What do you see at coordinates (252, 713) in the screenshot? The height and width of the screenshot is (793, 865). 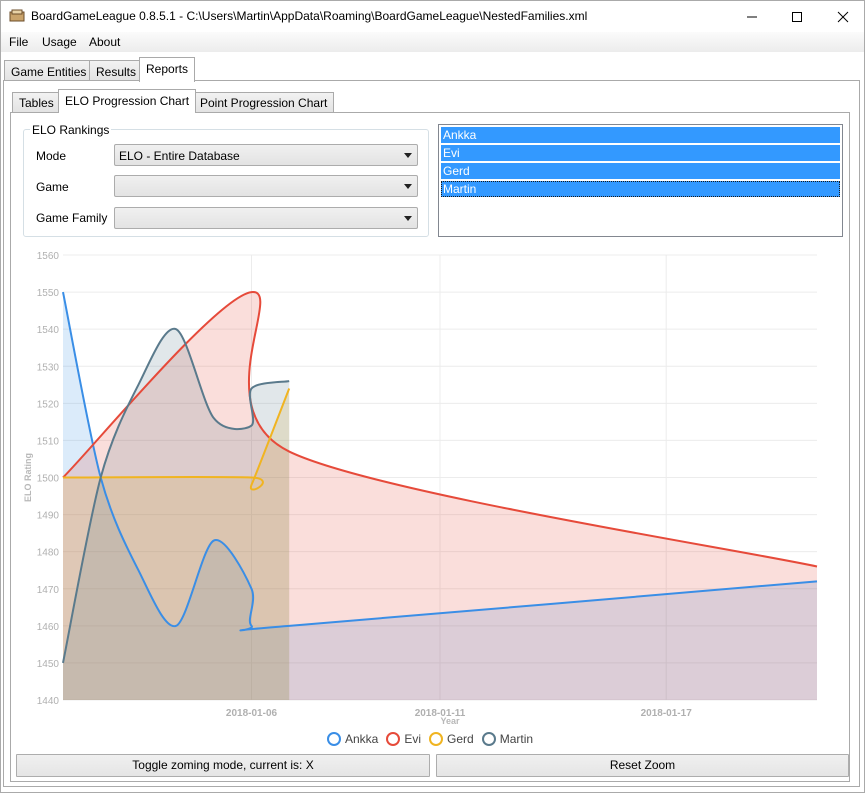 I see `x-tick-label: 2018-01-06` at bounding box center [252, 713].